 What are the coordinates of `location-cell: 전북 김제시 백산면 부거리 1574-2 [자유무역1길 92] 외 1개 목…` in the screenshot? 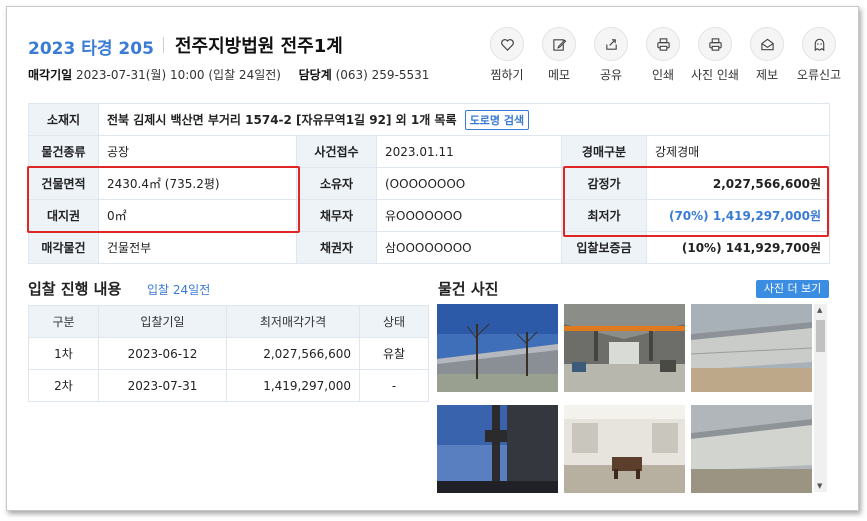 It's located at (464, 119).